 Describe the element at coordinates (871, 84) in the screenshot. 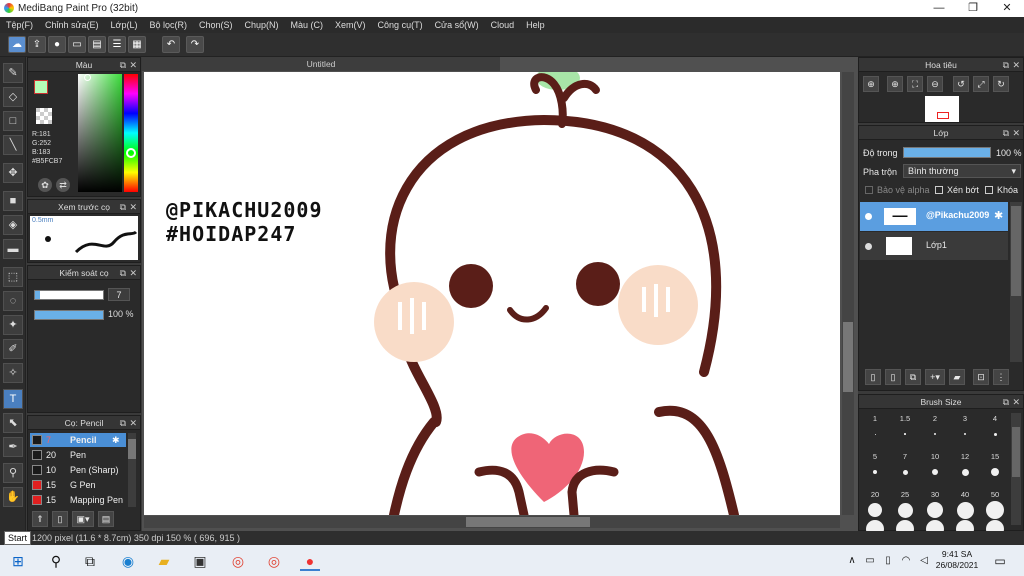

I see `zoom-in-icon: ⊕` at that location.